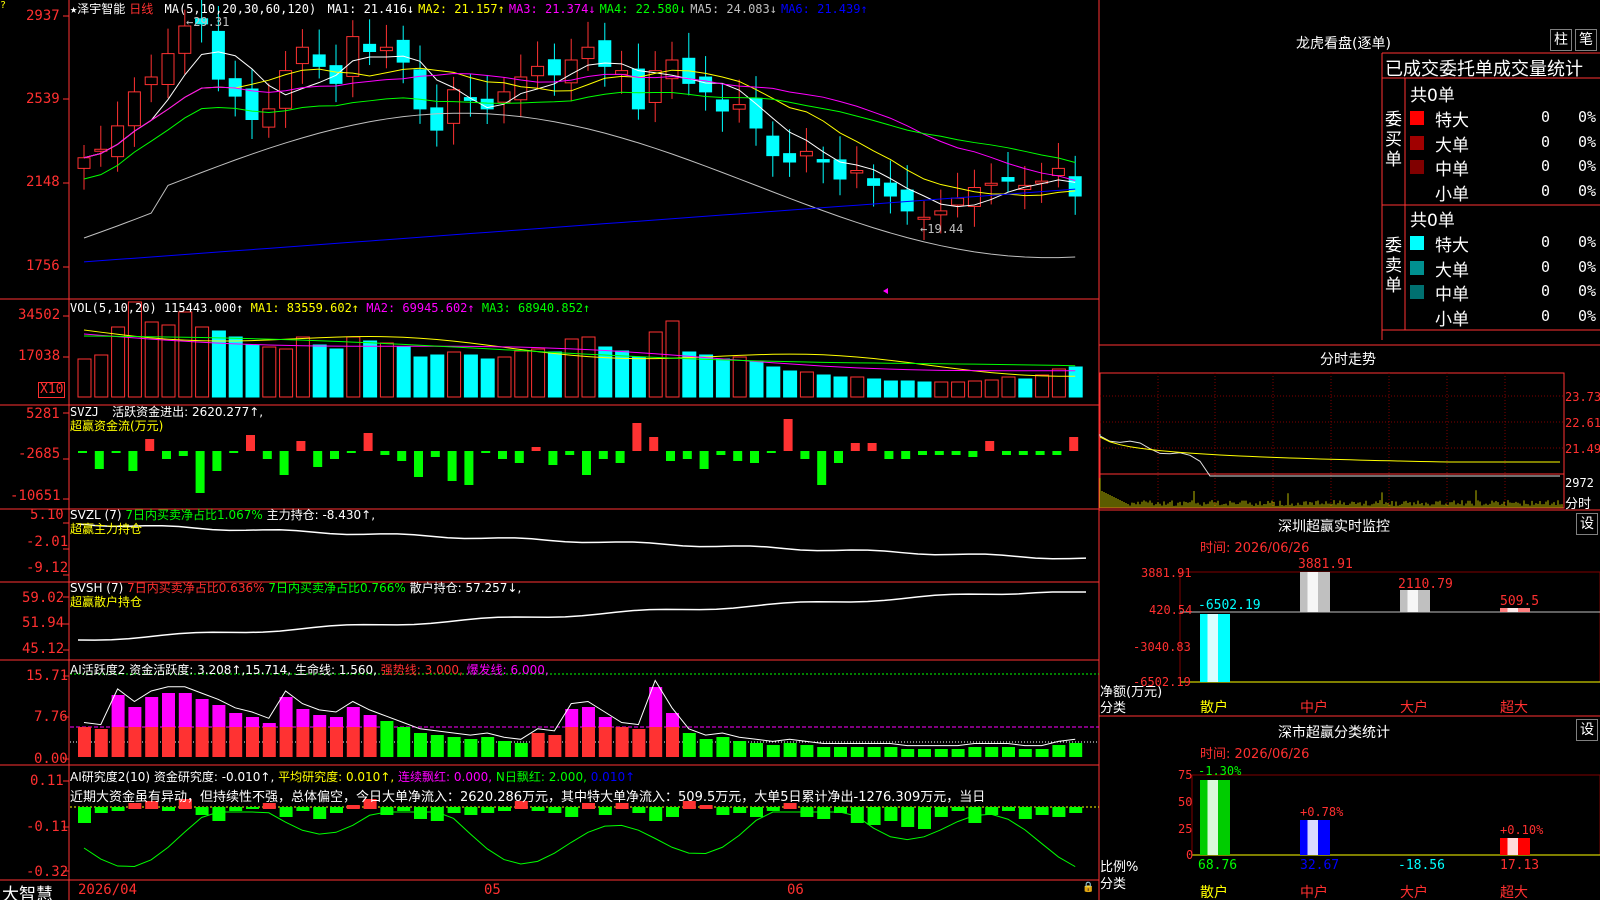  I want to click on class-val-3: 17.13, so click(1519, 865).